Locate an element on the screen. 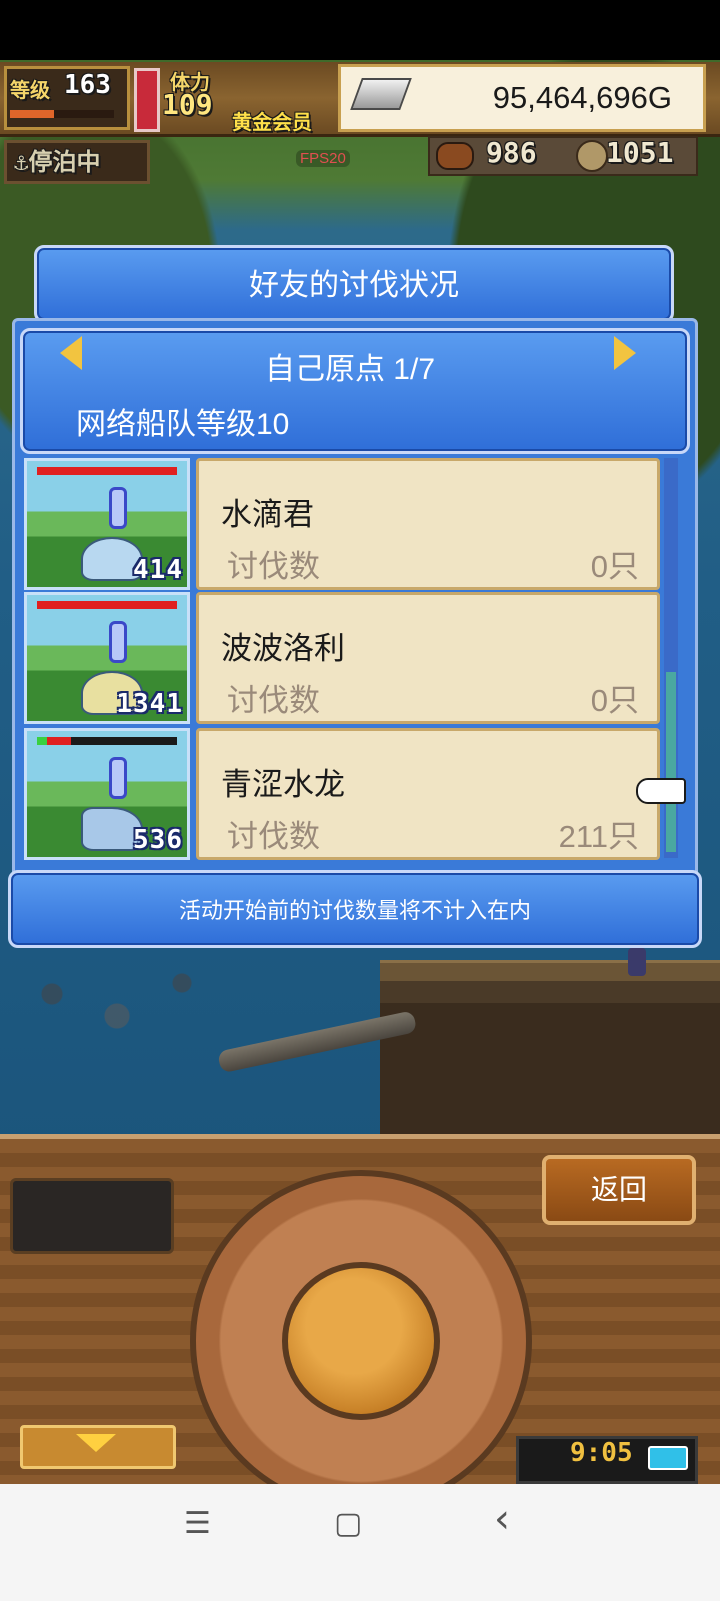 The width and height of the screenshot is (720, 1601). list-item: 波波洛利 讨伐数 0只 is located at coordinates (428, 658).